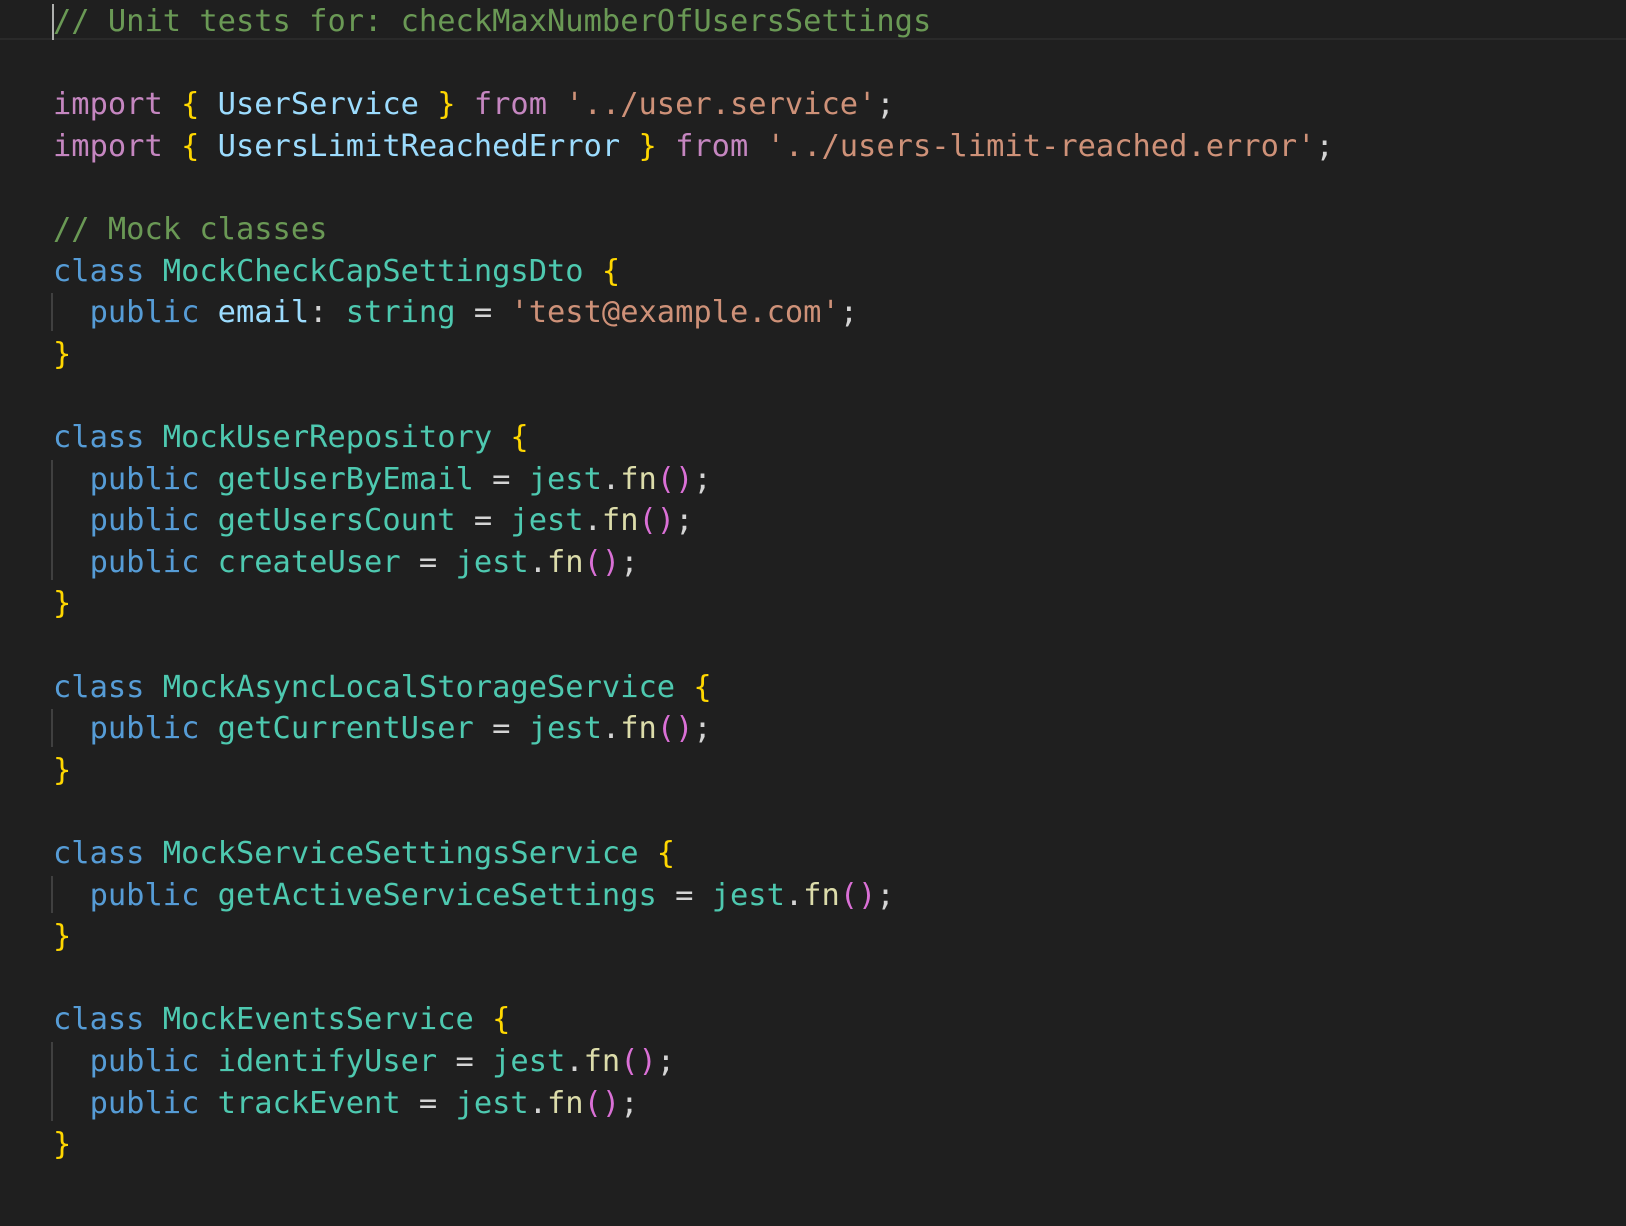 The width and height of the screenshot is (1626, 1226). I want to click on code-token: UserService, so click(318, 105).